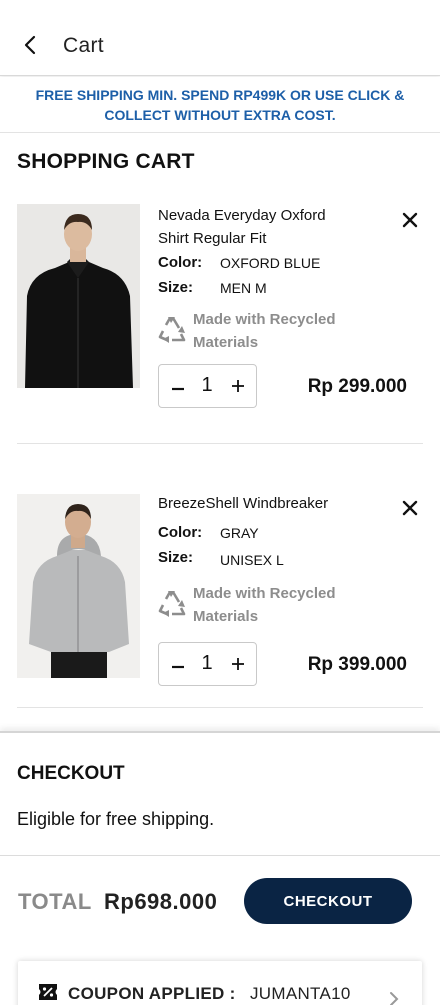  Describe the element at coordinates (394, 998) in the screenshot. I see `chevron-right-icon` at that location.